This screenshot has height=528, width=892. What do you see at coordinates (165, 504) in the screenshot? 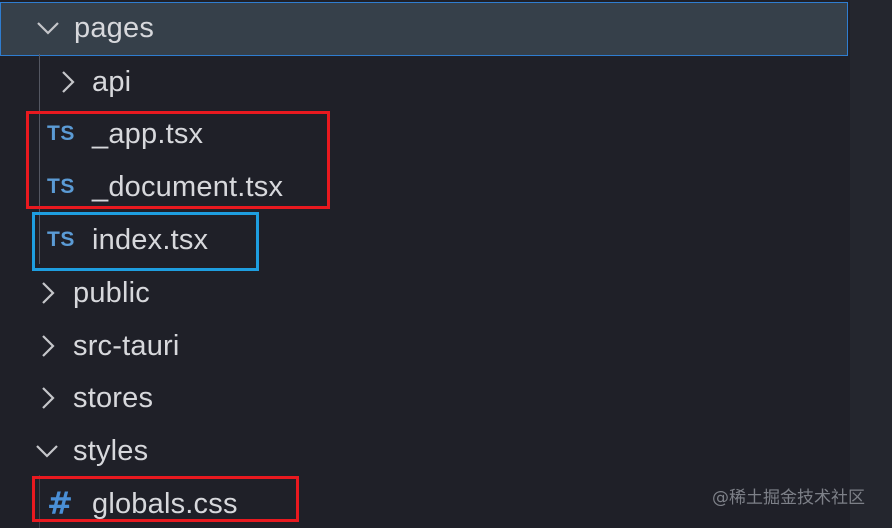
I see `tree-item-label: globals.css` at bounding box center [165, 504].